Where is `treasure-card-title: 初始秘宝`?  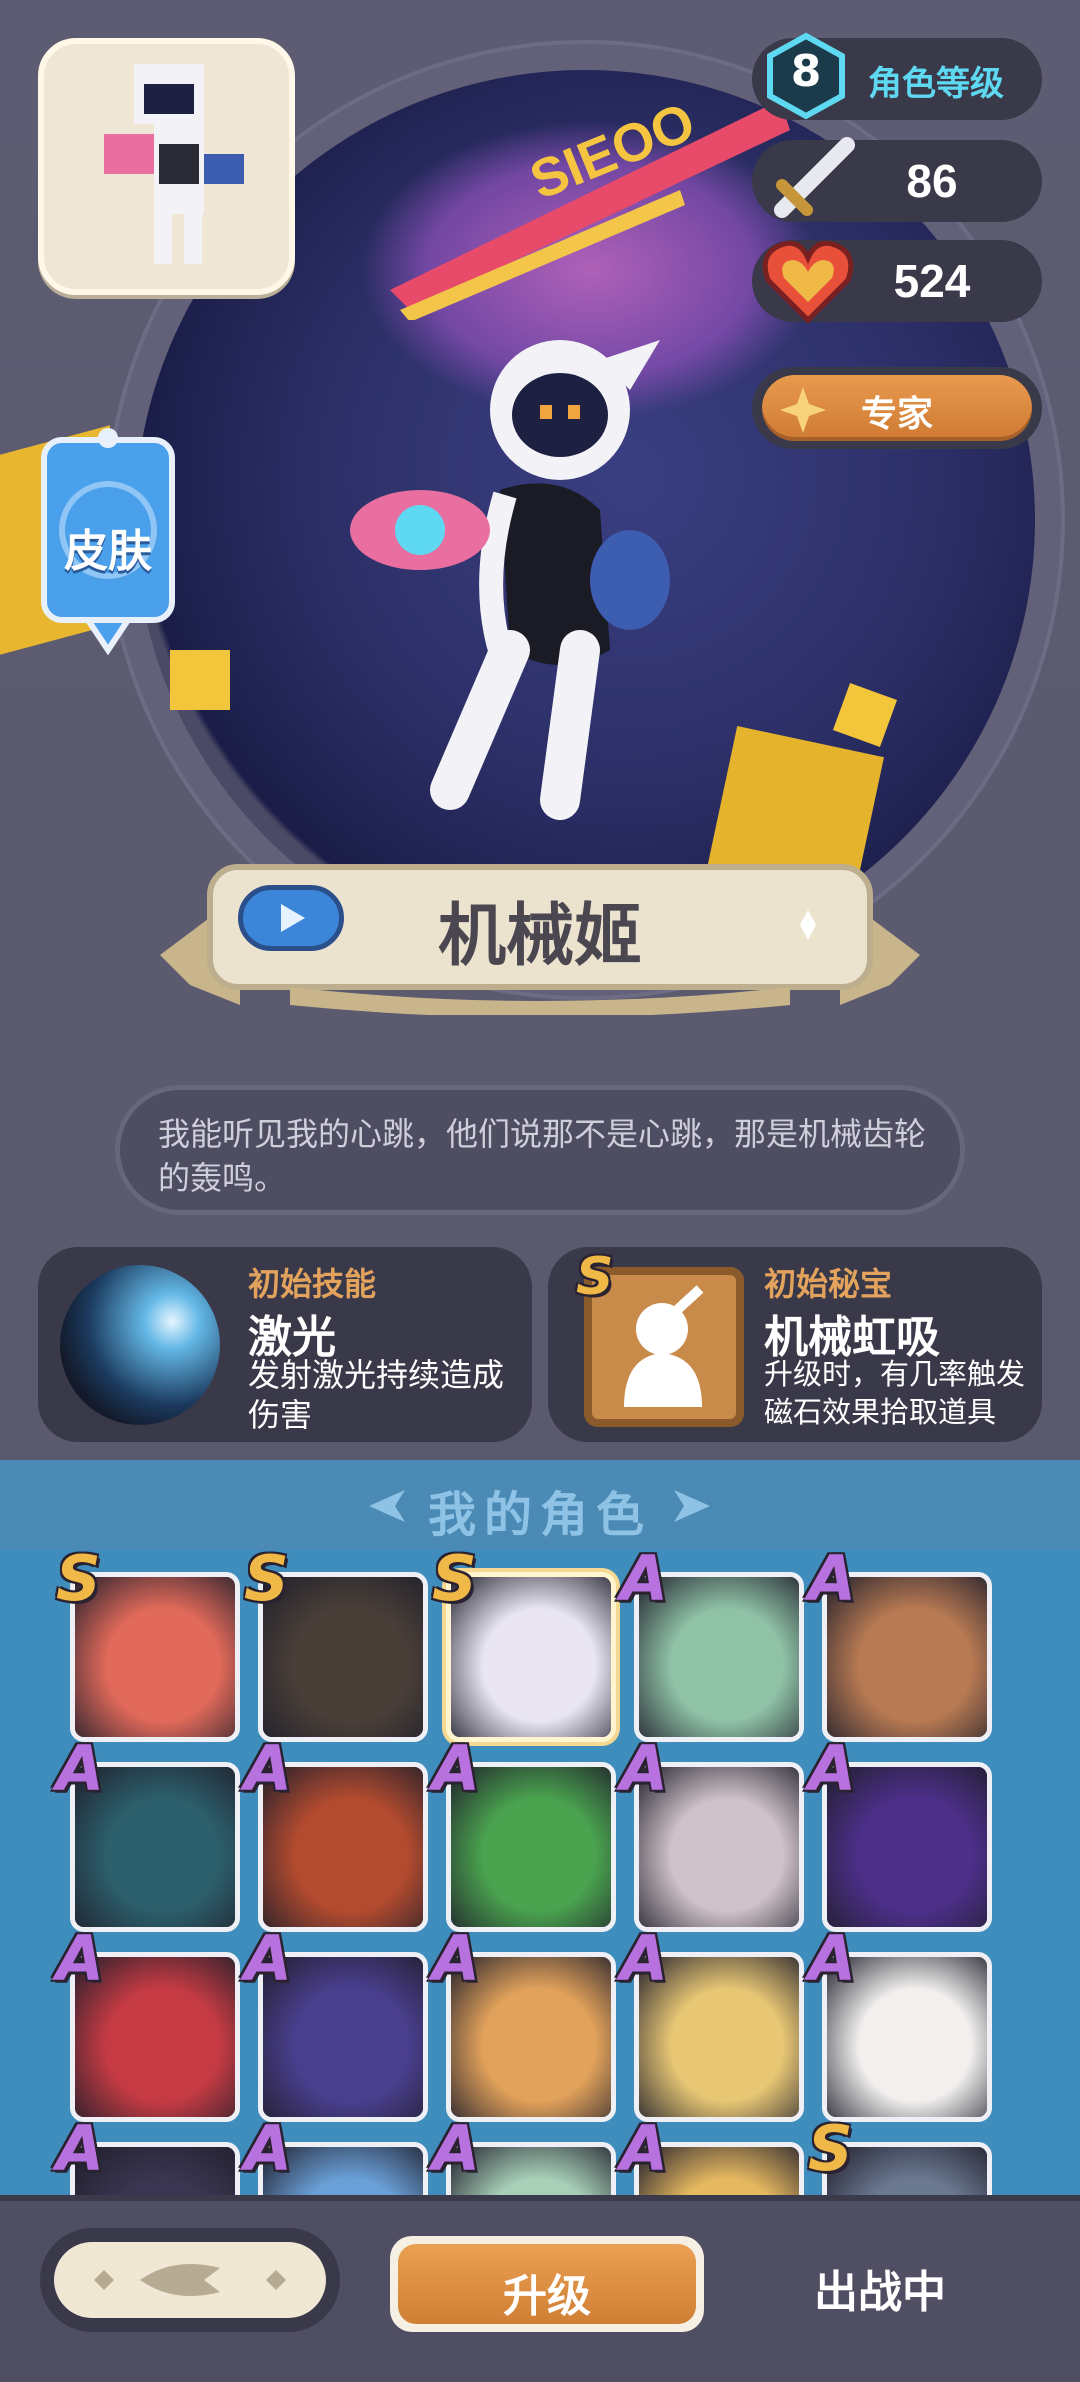
treasure-card-title: 初始秘宝 is located at coordinates (828, 1284).